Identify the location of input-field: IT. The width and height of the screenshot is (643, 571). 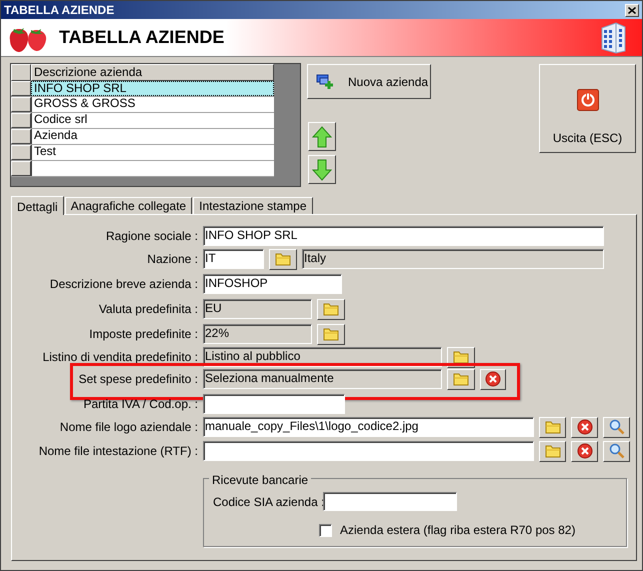
(233, 259).